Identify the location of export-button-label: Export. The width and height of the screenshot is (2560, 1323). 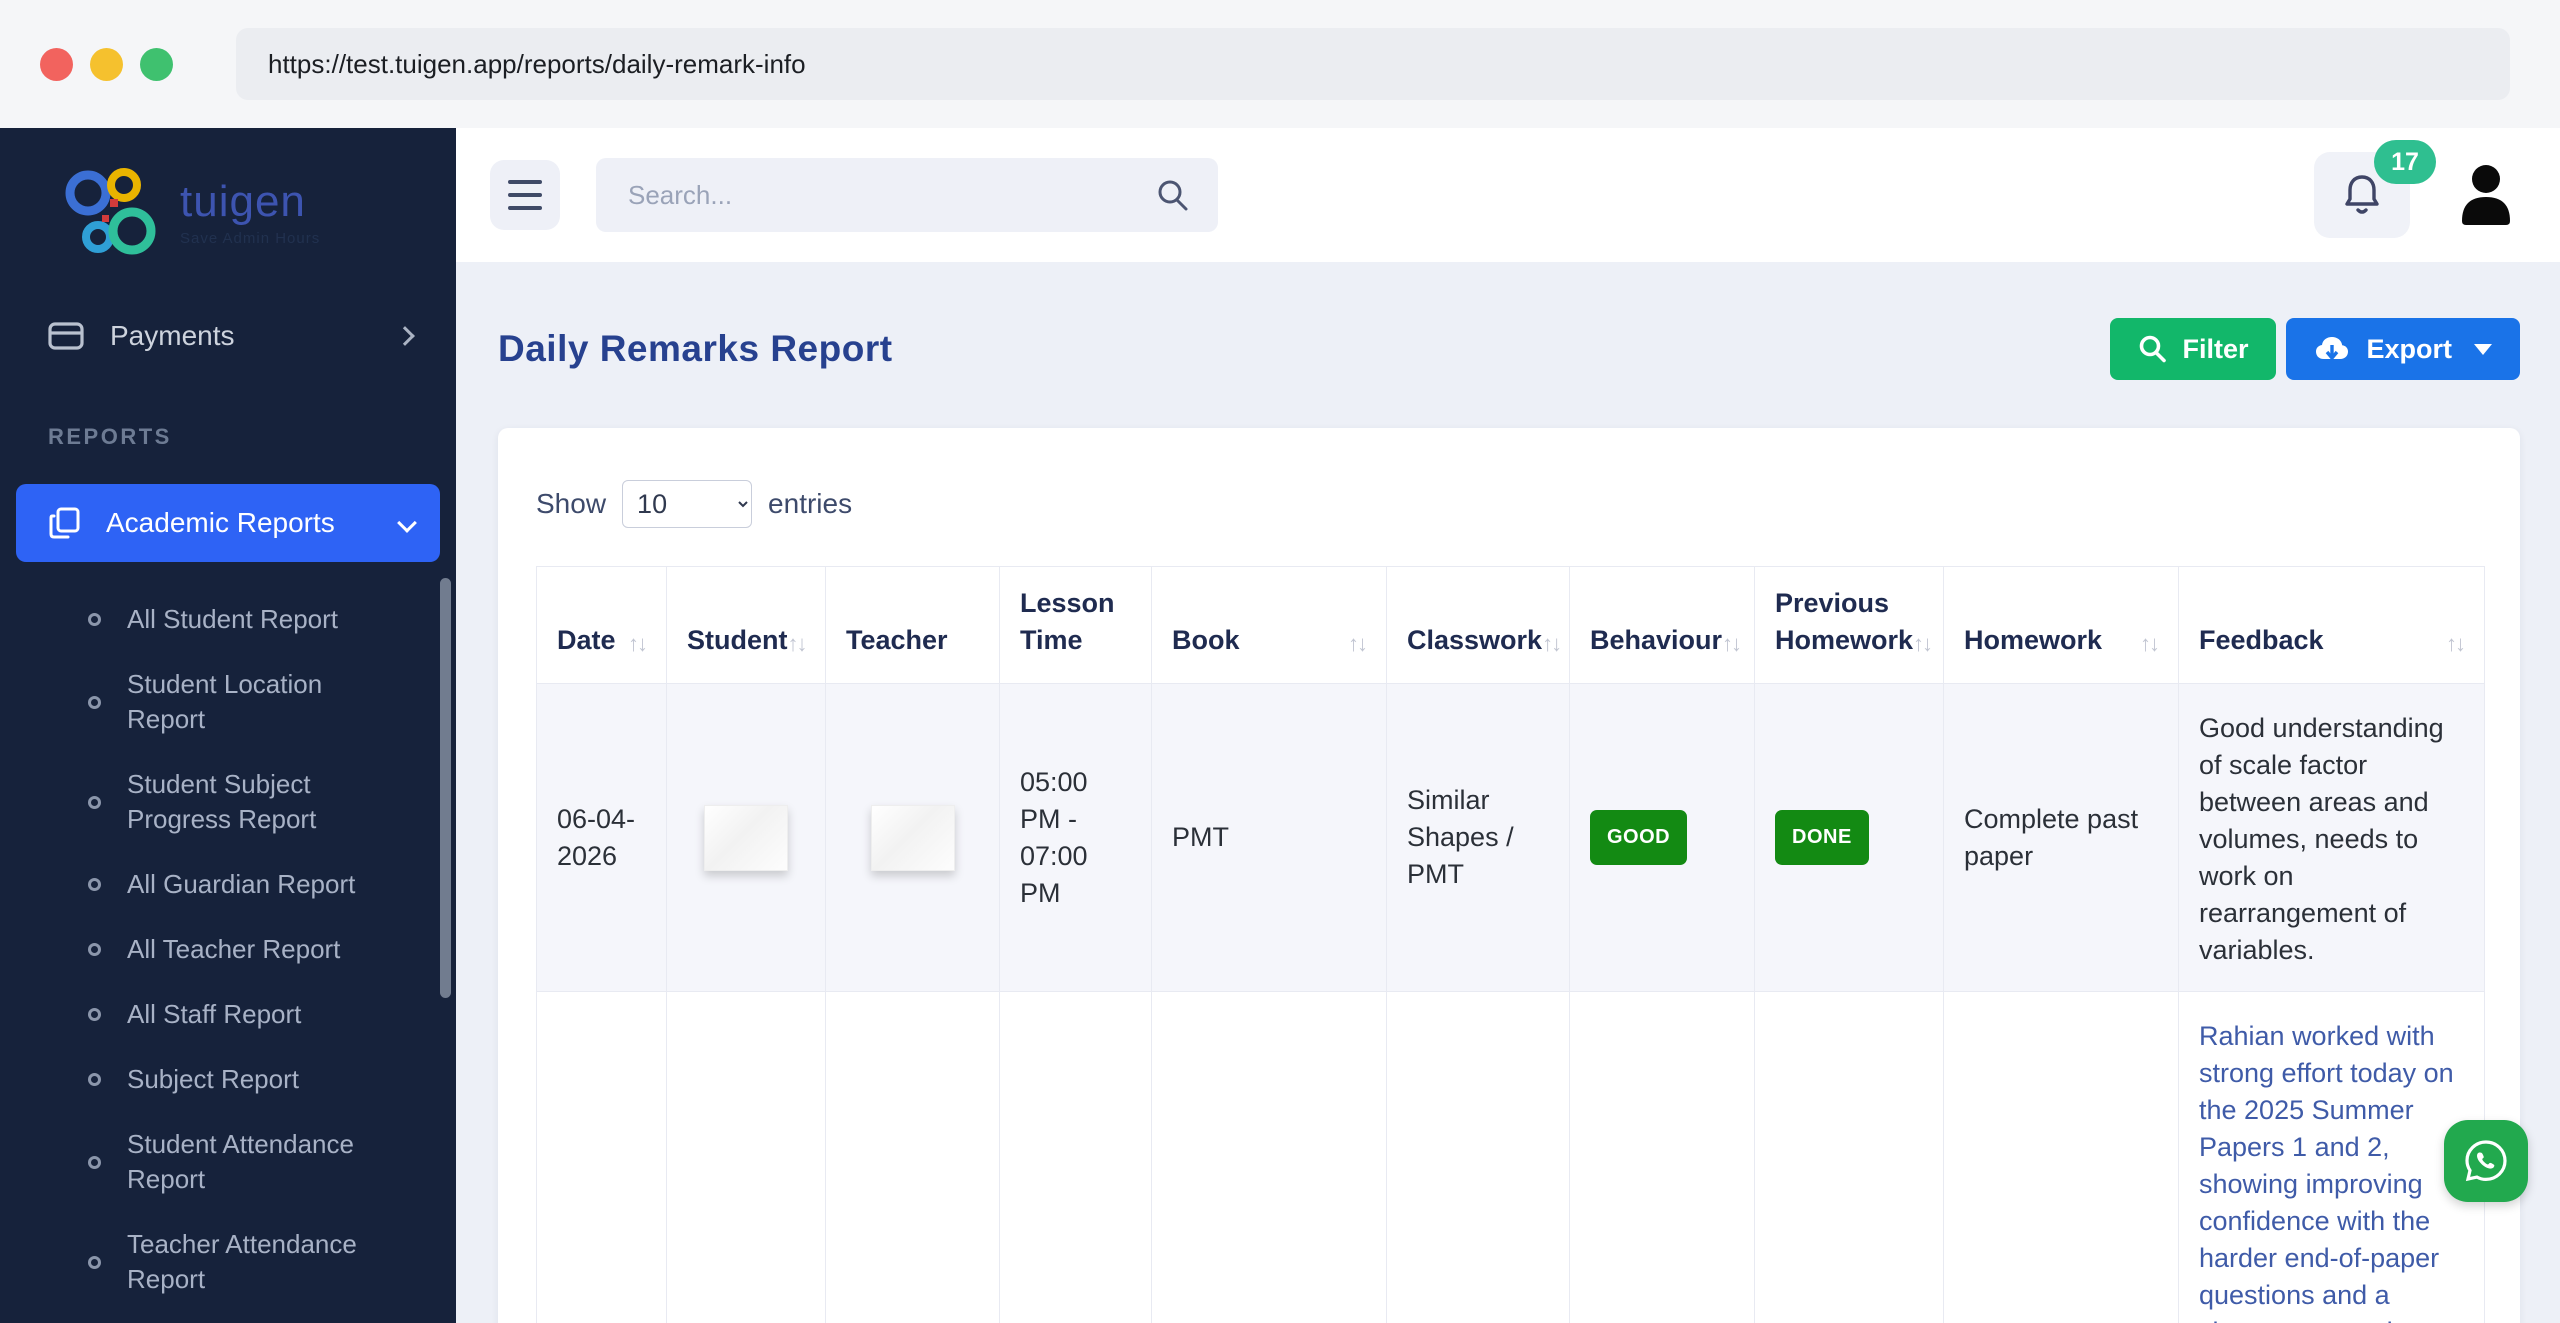
(2409, 348).